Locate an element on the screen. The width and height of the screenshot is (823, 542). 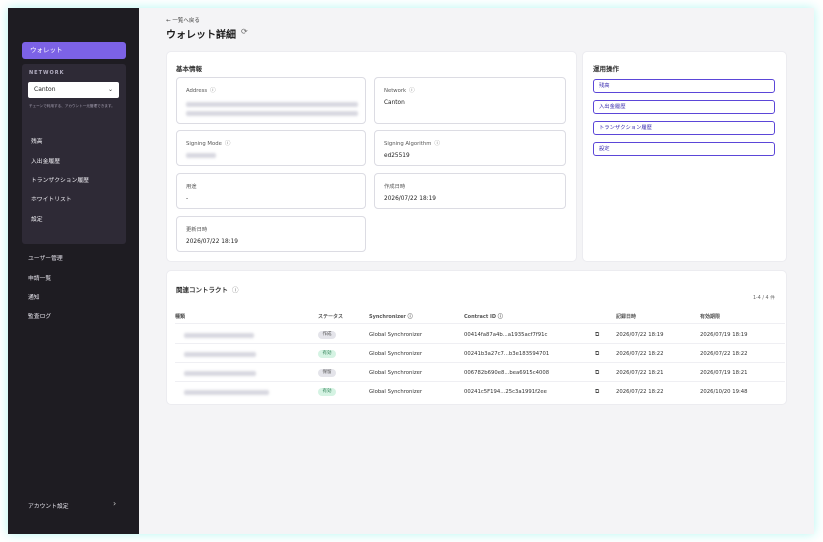
chevron-down-icon: ⌄ is located at coordinates (110, 89).